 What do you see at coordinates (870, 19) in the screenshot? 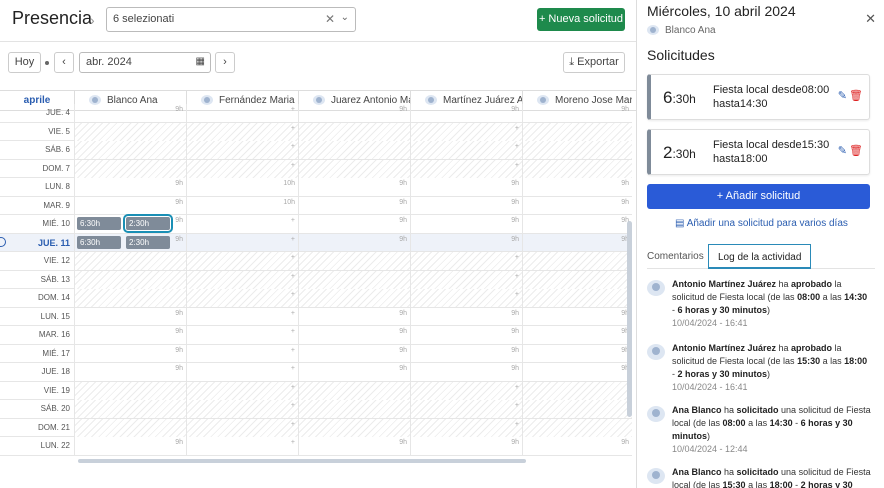
I see `close-icon: ✕` at bounding box center [870, 19].